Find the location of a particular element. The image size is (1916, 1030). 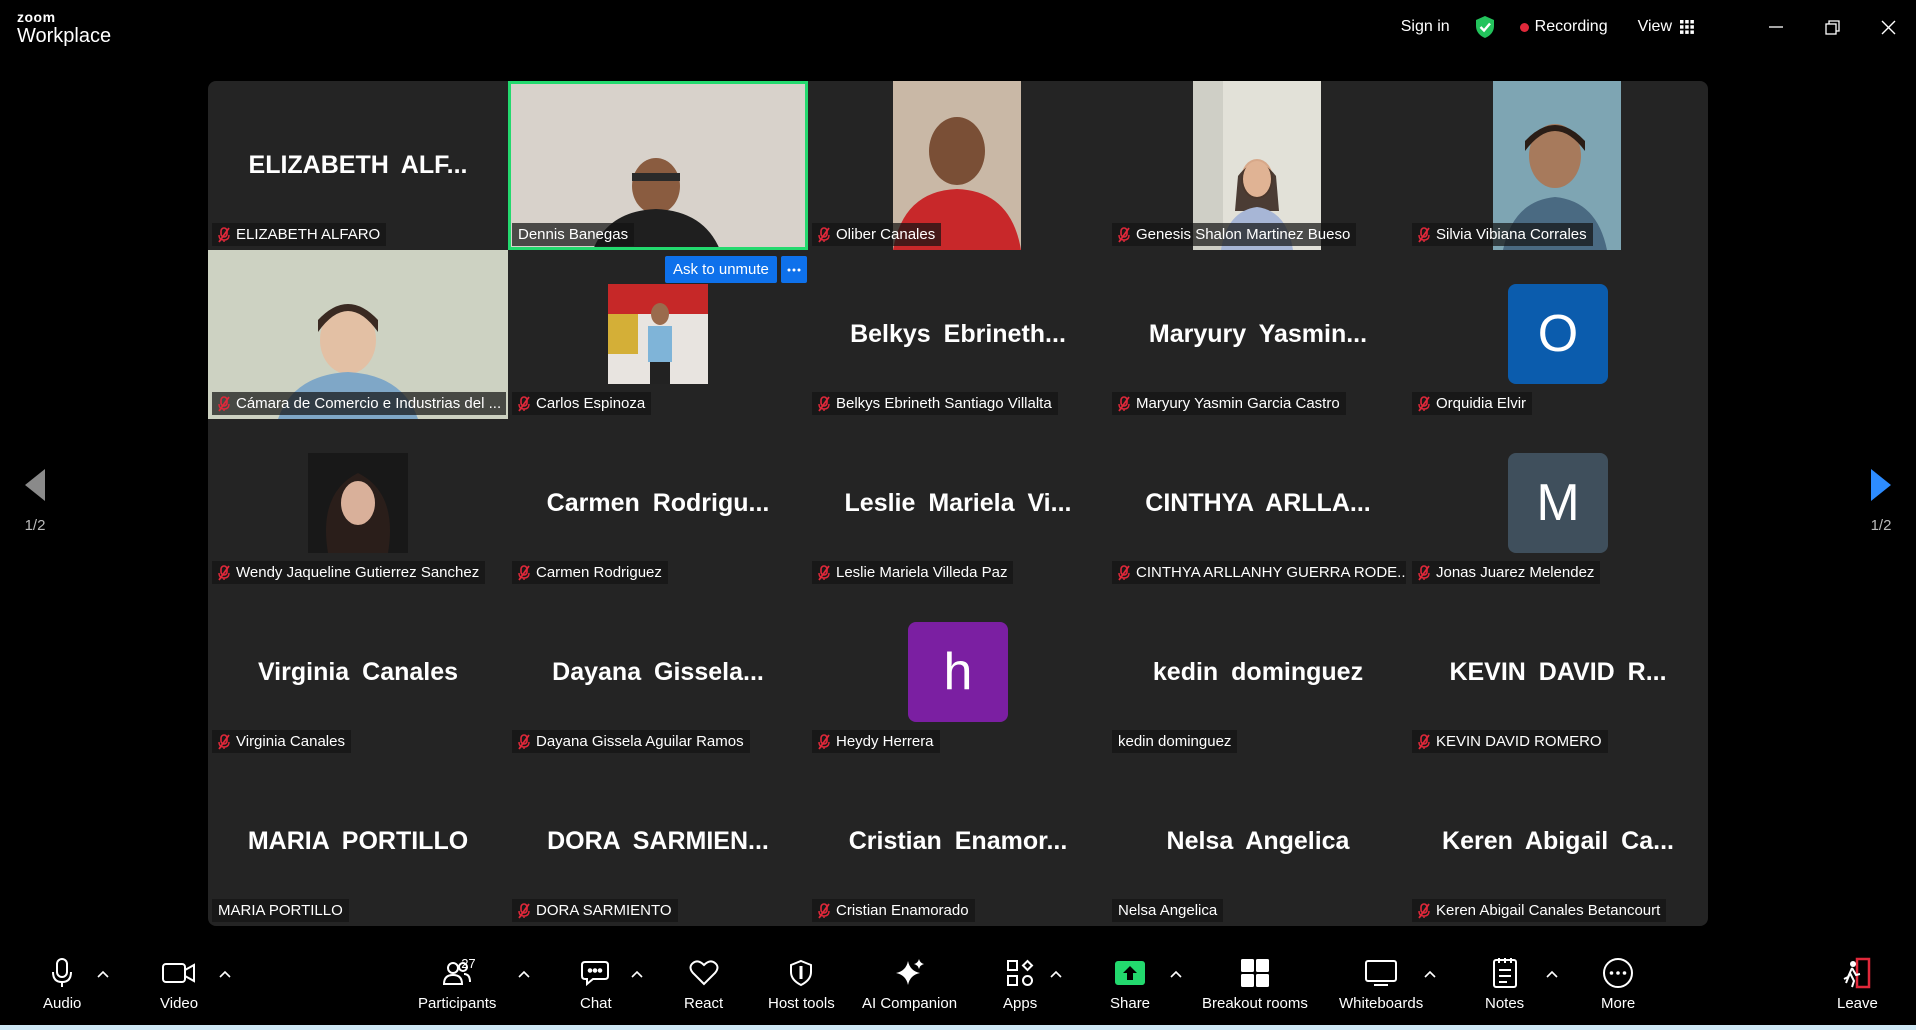

recording-dot-icon is located at coordinates (1524, 27).